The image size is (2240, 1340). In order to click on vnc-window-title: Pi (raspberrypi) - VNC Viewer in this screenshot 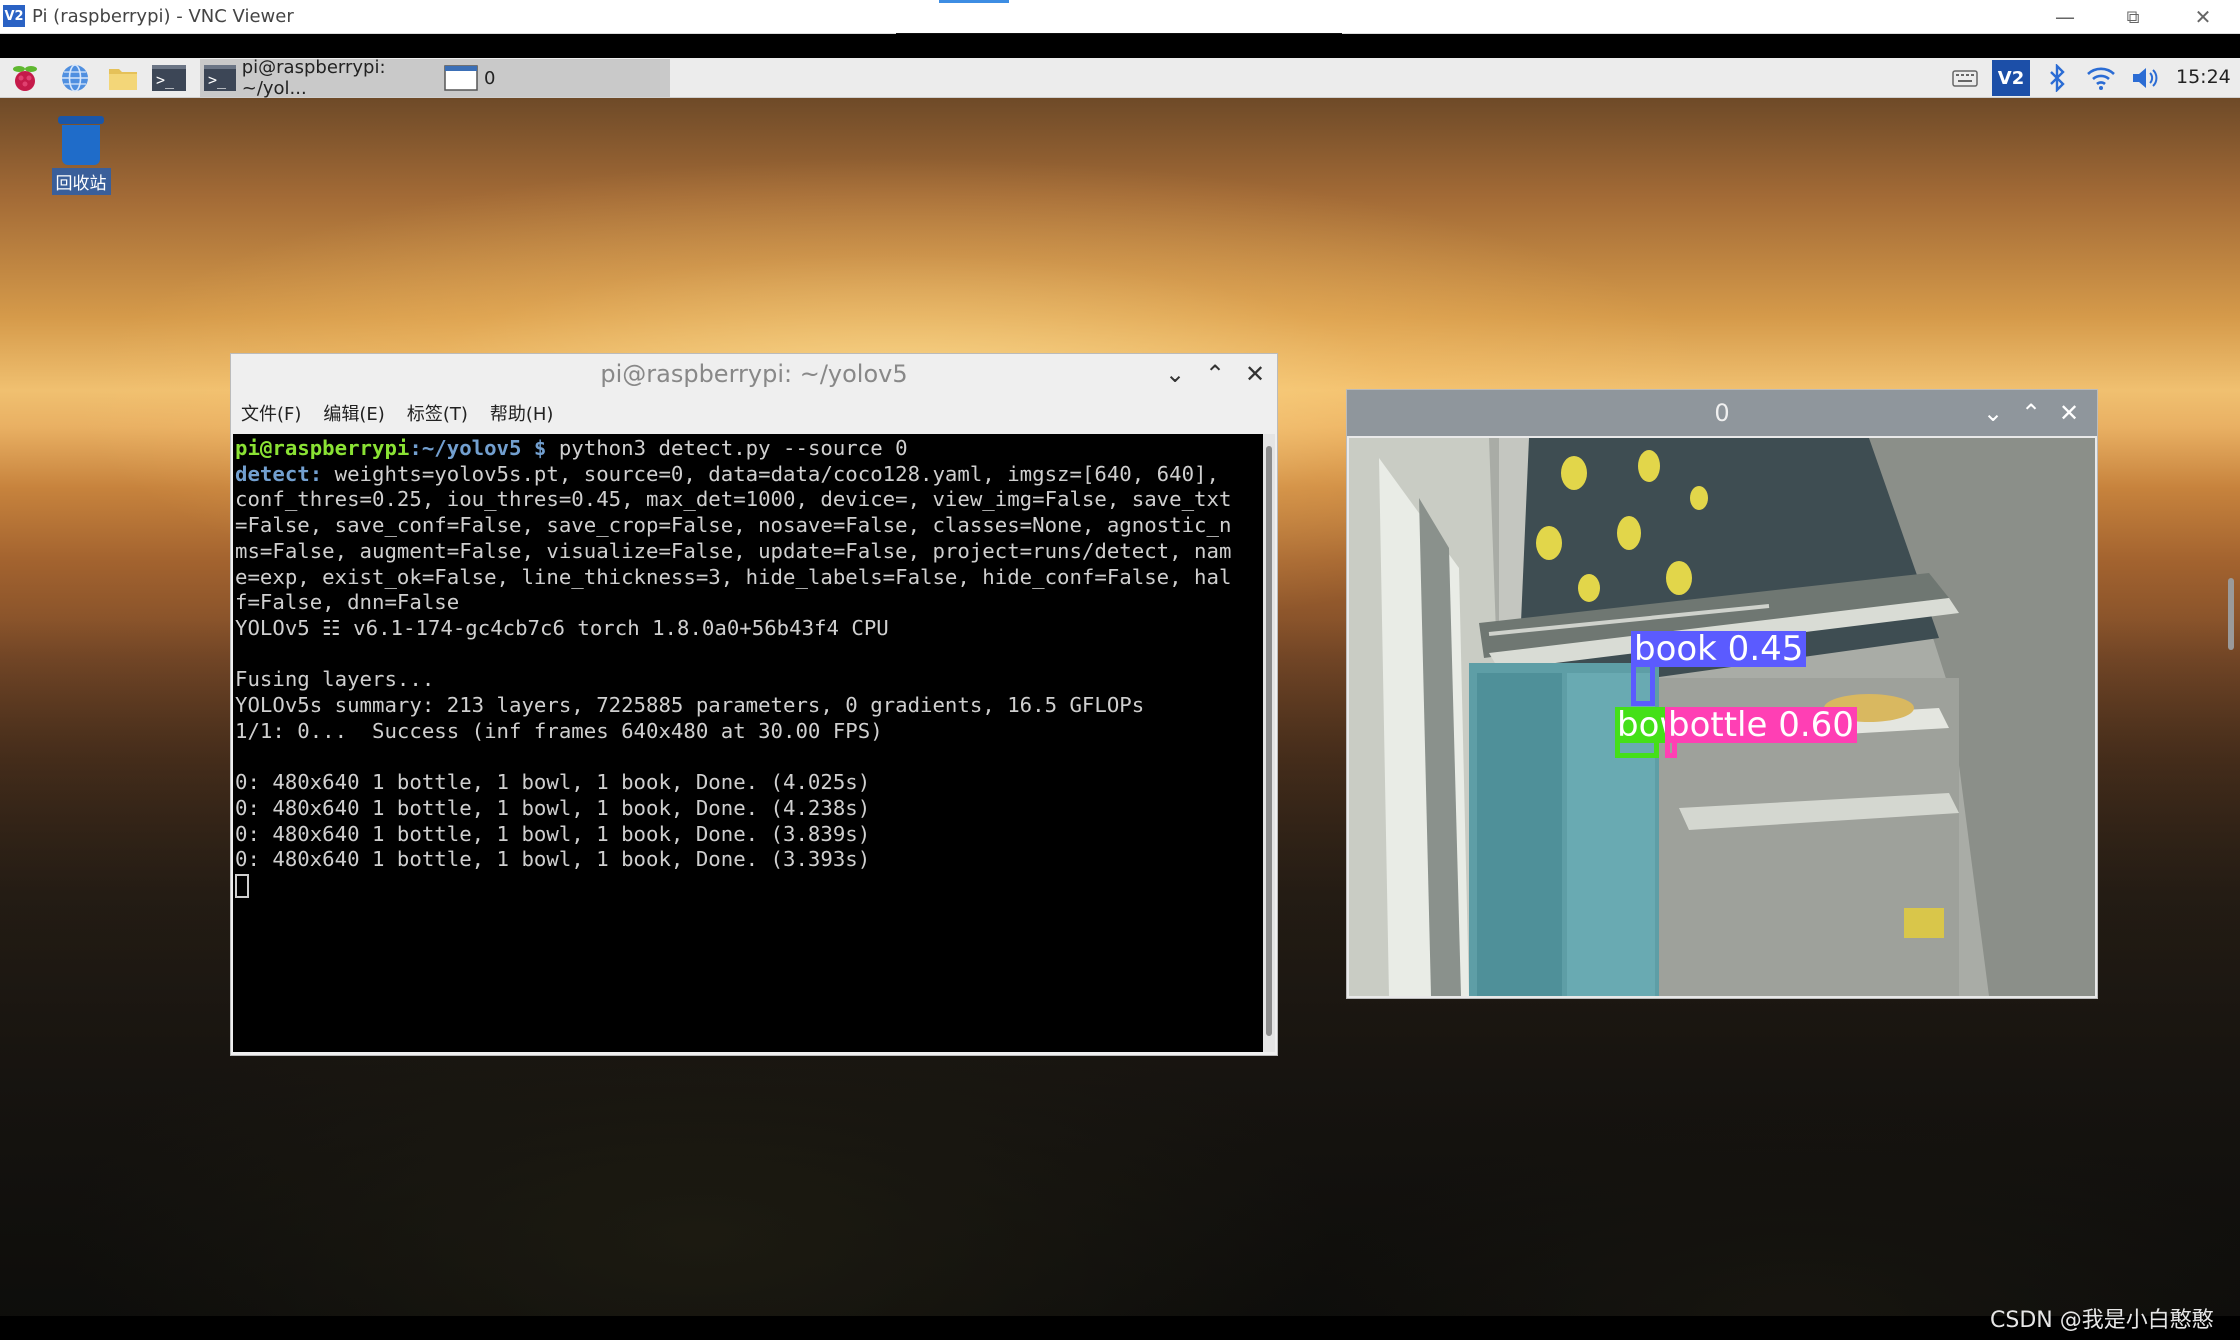, I will do `click(163, 16)`.